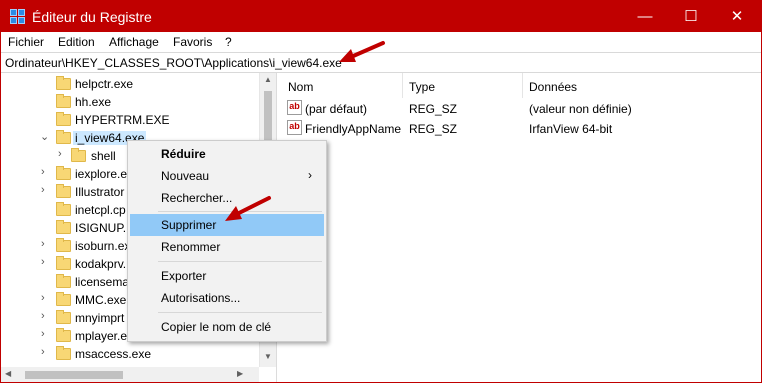  I want to click on window-title: Éditeur du Registre, so click(92, 17).